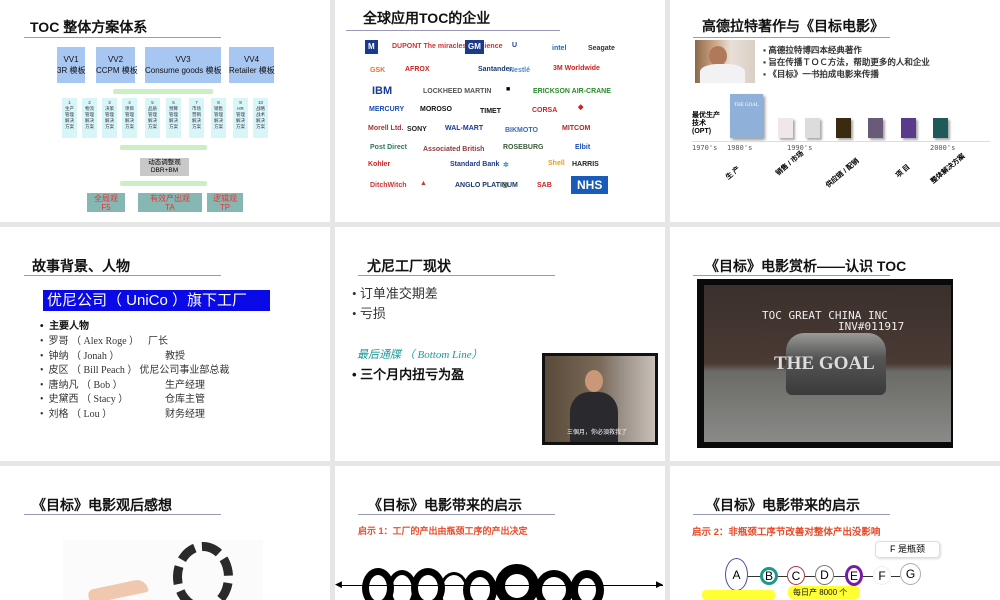  I want to click on area-label: 项 目, so click(903, 171).